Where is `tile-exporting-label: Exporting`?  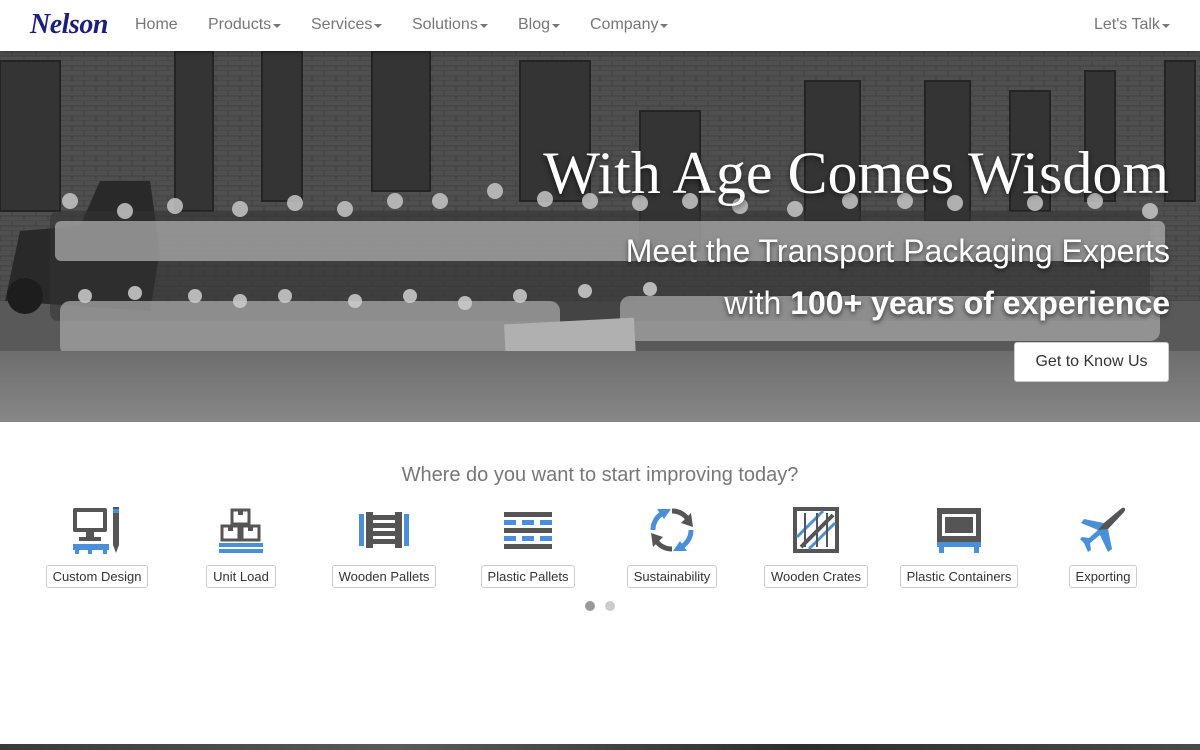
tile-exporting-label: Exporting is located at coordinates (1103, 576).